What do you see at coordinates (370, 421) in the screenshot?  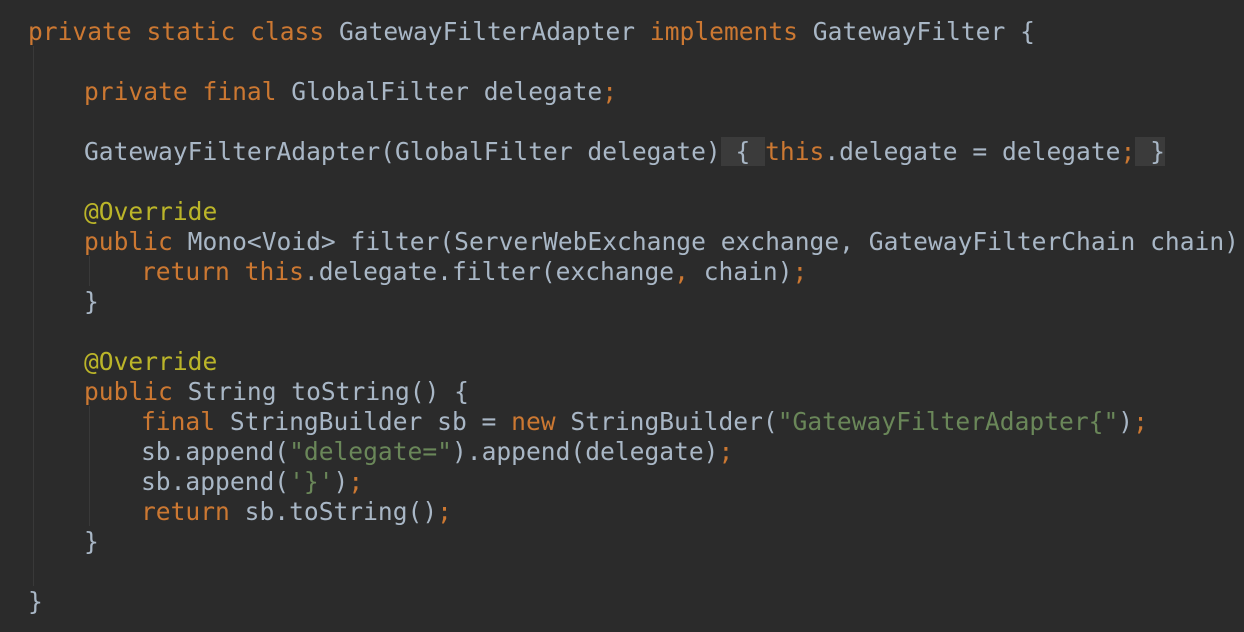 I see `identifier: StringBuilder sb =` at bounding box center [370, 421].